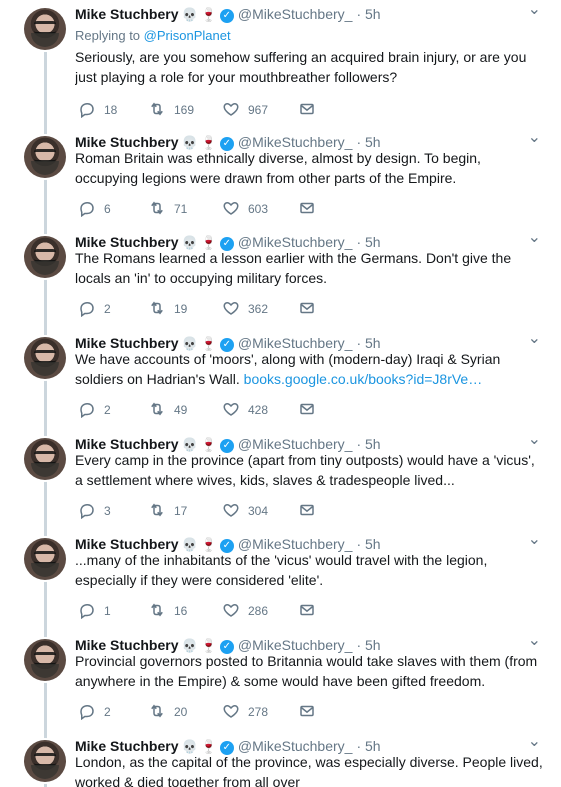 The image size is (561, 787). Describe the element at coordinates (245, 611) in the screenshot. I see `like-button: 286` at that location.